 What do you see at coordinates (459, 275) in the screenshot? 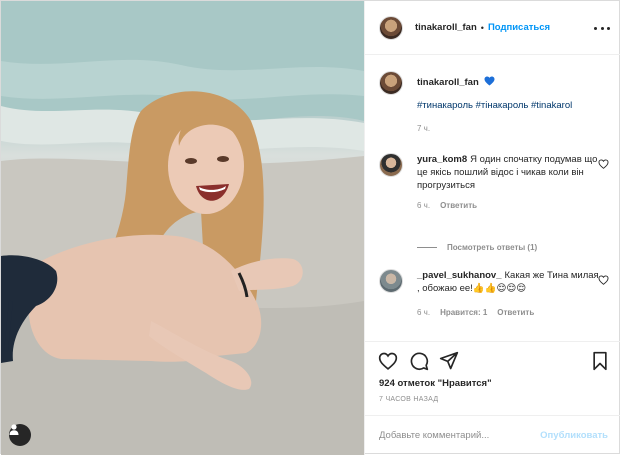
I see `comment-username: _pavel_sukhanov_` at bounding box center [459, 275].